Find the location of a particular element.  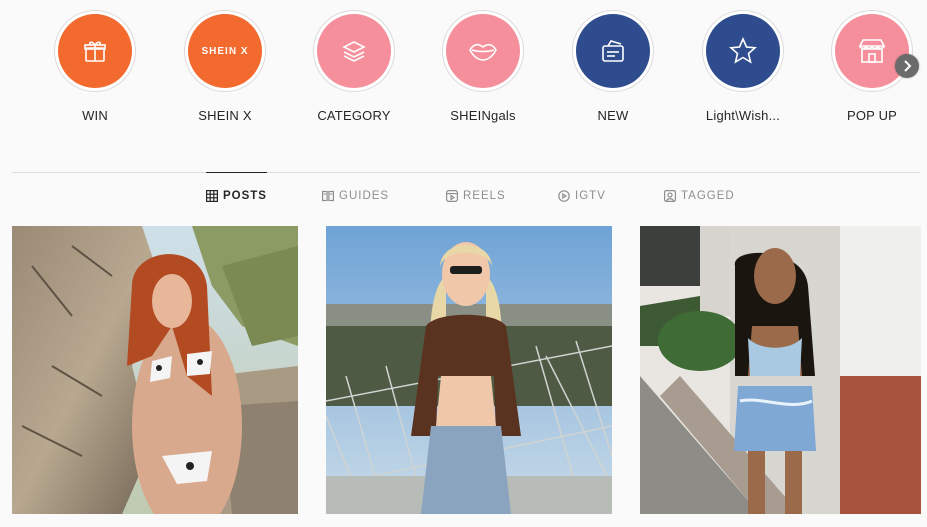

stack-icon is located at coordinates (354, 51).